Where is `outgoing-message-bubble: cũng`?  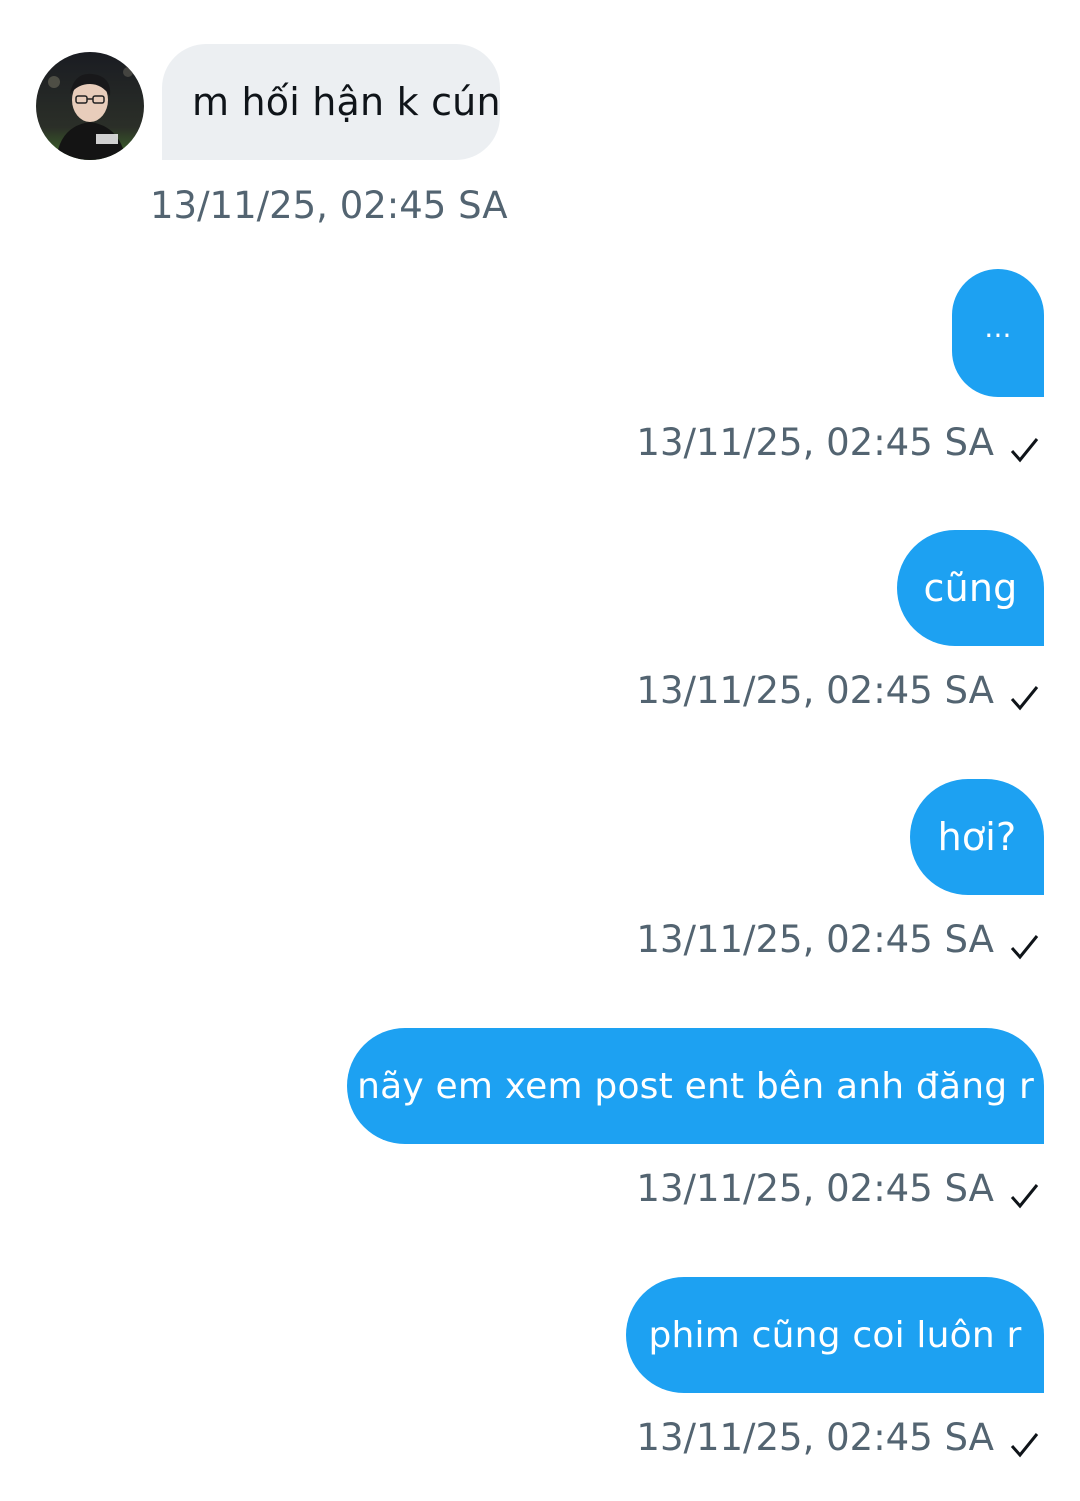 outgoing-message-bubble: cũng is located at coordinates (970, 588).